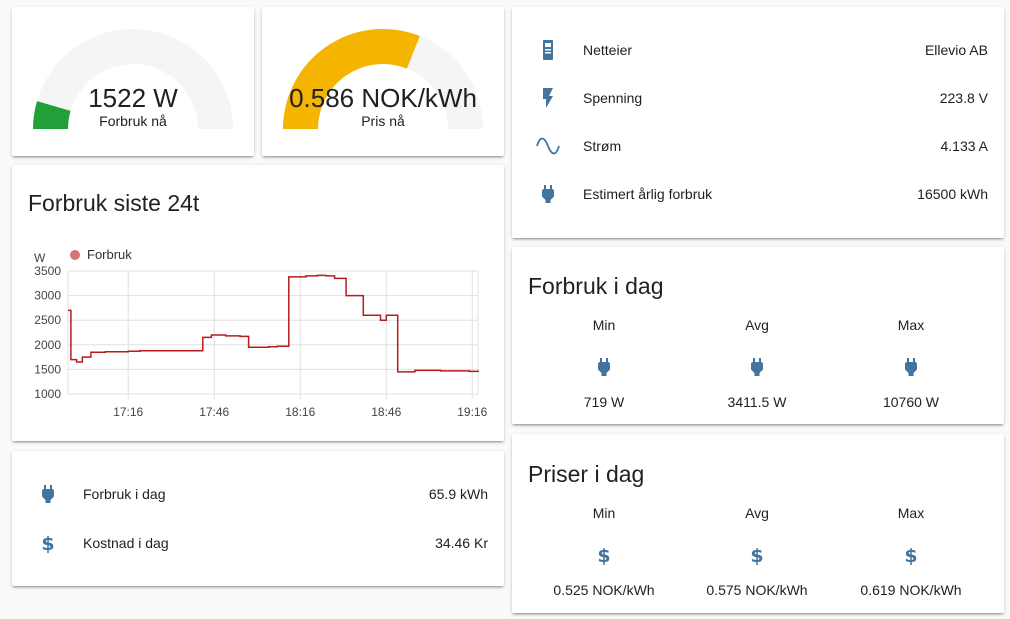 This screenshot has height=619, width=1010. I want to click on stat-max: Max 10760 W, so click(911, 367).